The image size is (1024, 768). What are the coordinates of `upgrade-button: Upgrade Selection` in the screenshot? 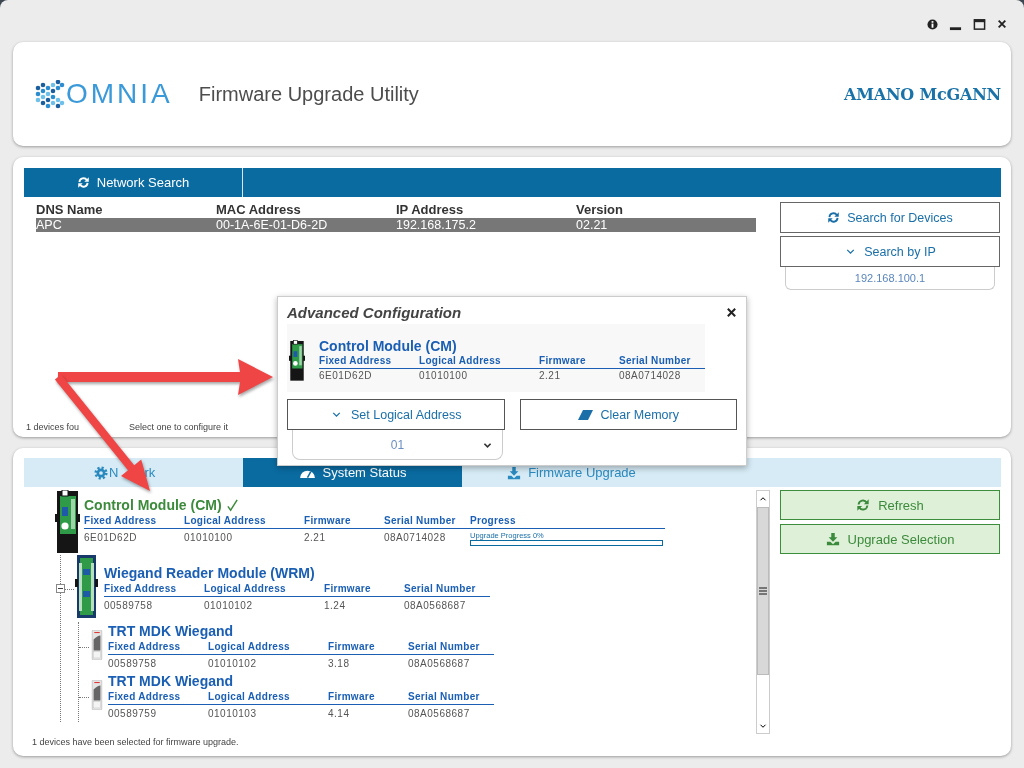 It's located at (890, 539).